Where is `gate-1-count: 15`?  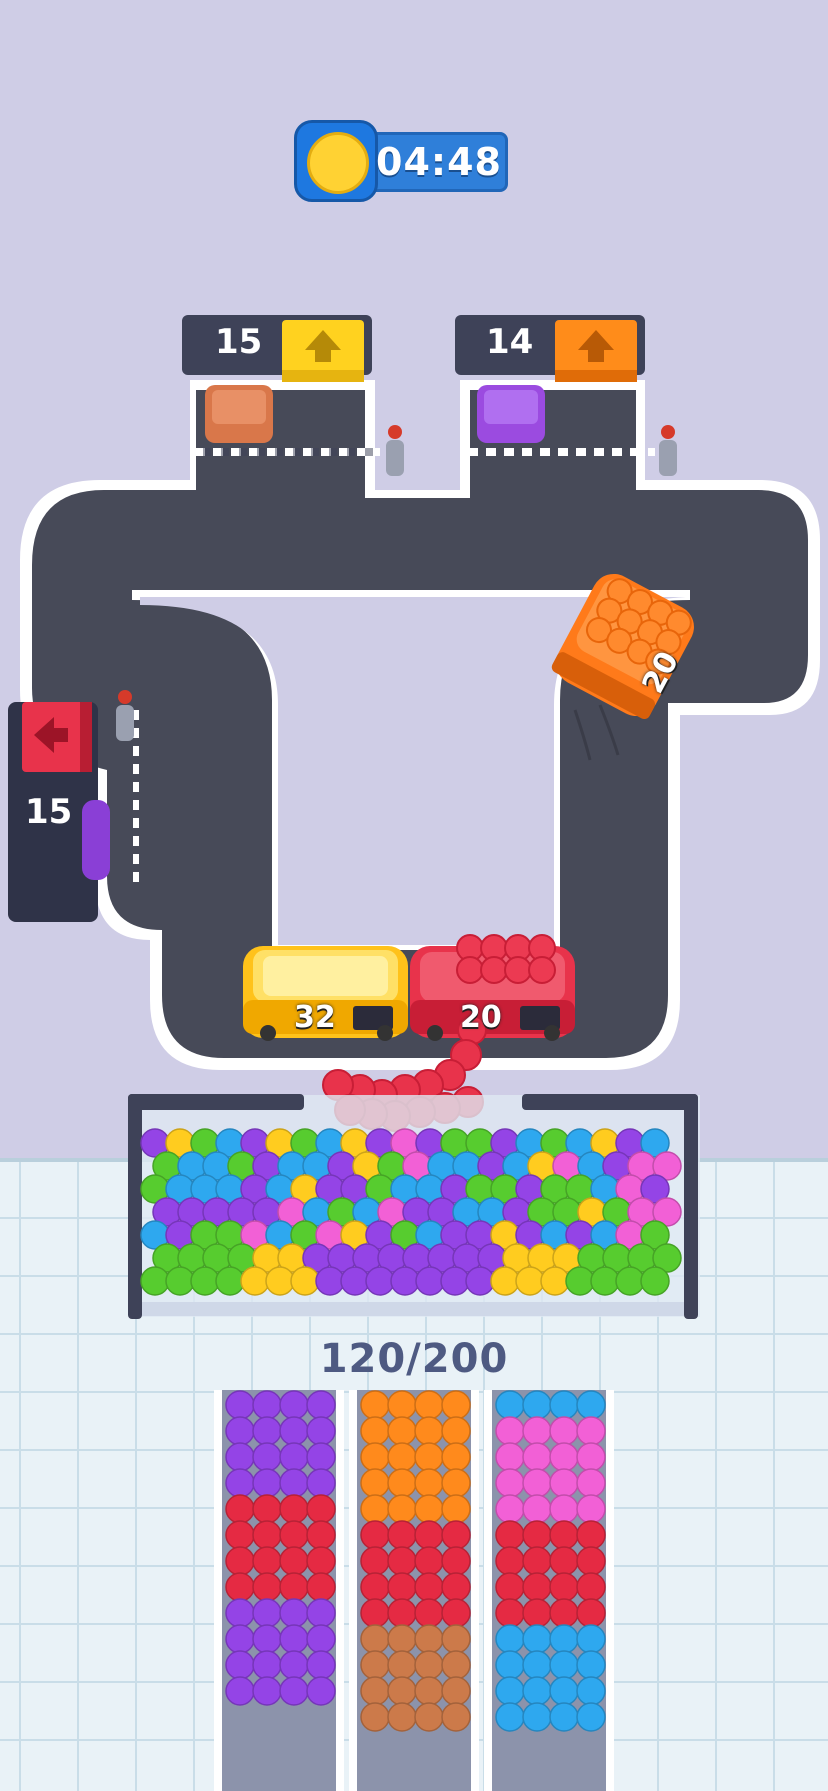 gate-1-count: 15 is located at coordinates (239, 342).